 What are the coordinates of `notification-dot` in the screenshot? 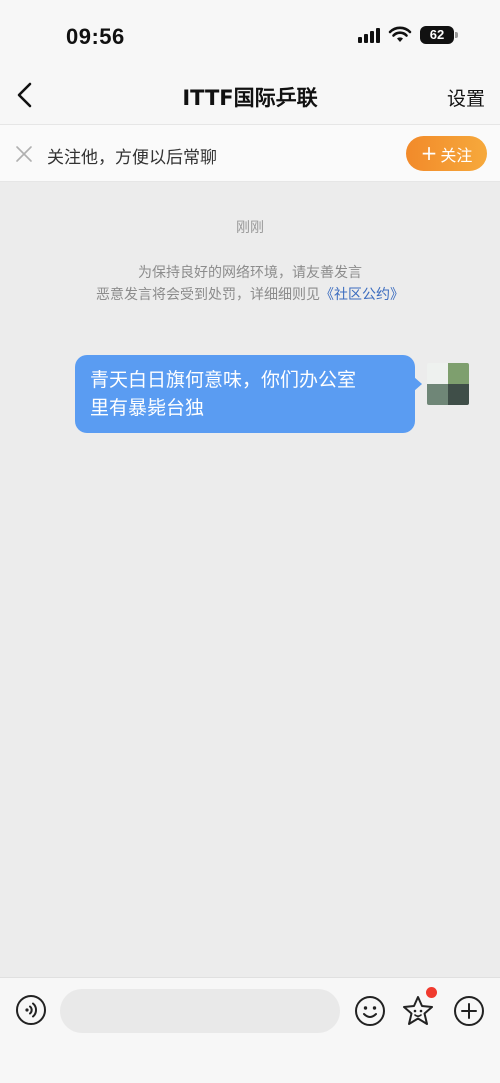 It's located at (431, 992).